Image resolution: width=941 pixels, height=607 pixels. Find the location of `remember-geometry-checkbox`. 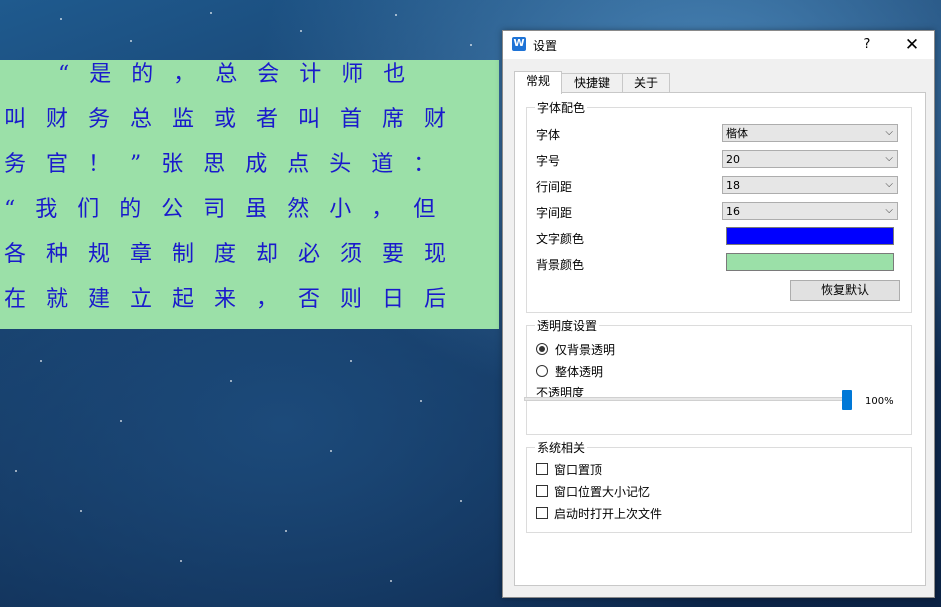

remember-geometry-checkbox is located at coordinates (542, 491).